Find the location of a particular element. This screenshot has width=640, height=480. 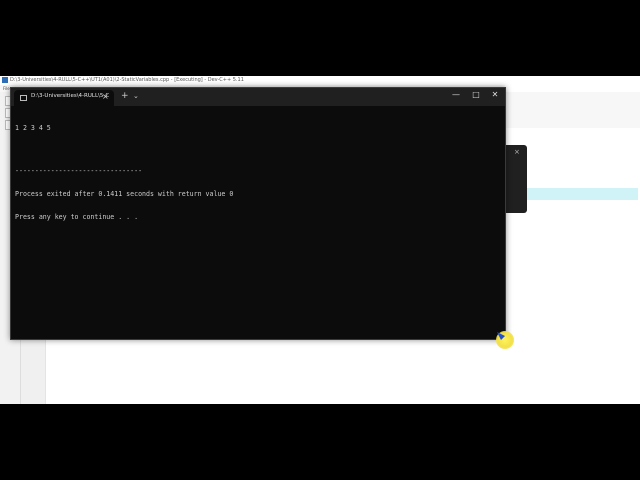

terminal-tab-title: D:\3-Universities\4-RULL\5-C is located at coordinates (70, 96).